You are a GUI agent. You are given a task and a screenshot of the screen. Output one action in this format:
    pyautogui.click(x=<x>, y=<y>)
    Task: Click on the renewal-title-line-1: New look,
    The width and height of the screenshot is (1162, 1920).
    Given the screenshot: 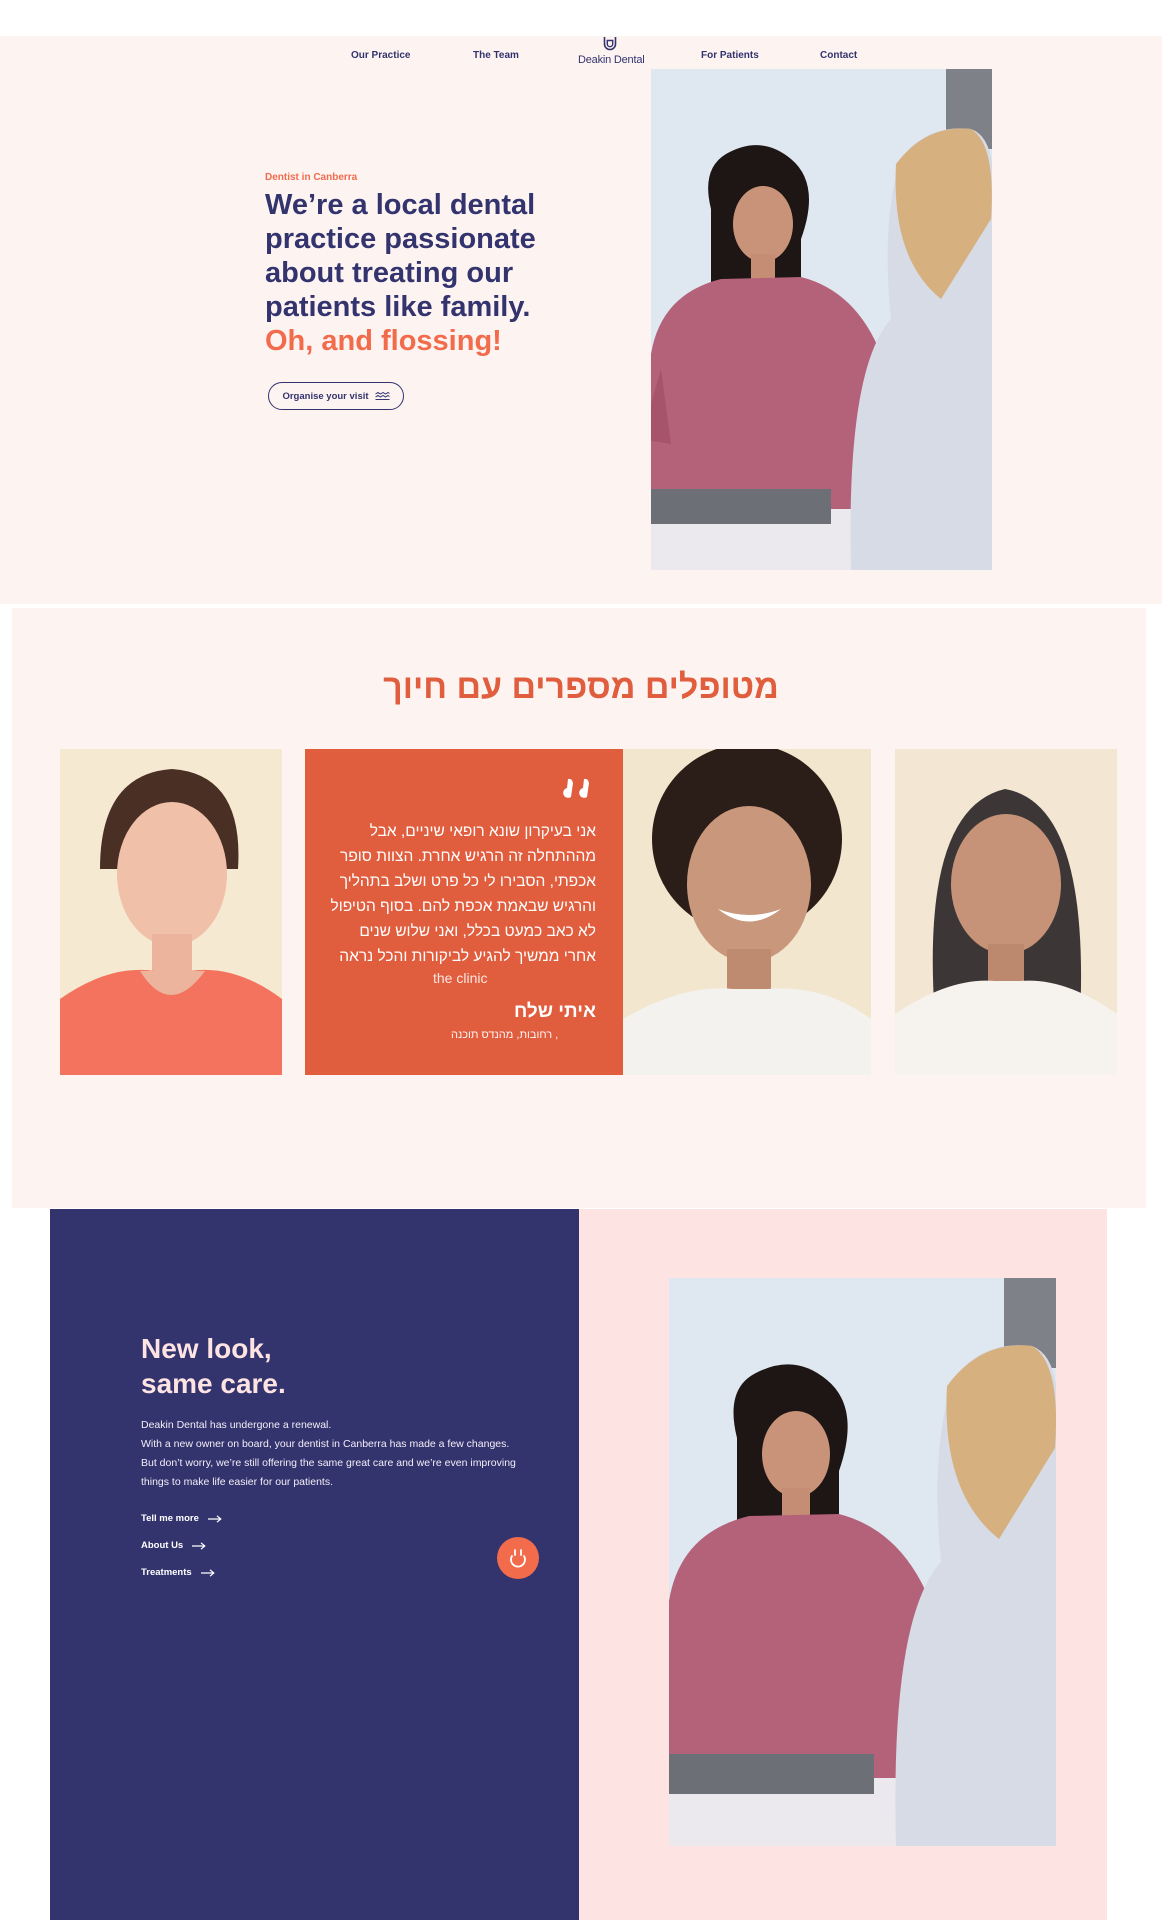 What is the action you would take?
    pyautogui.click(x=206, y=1348)
    